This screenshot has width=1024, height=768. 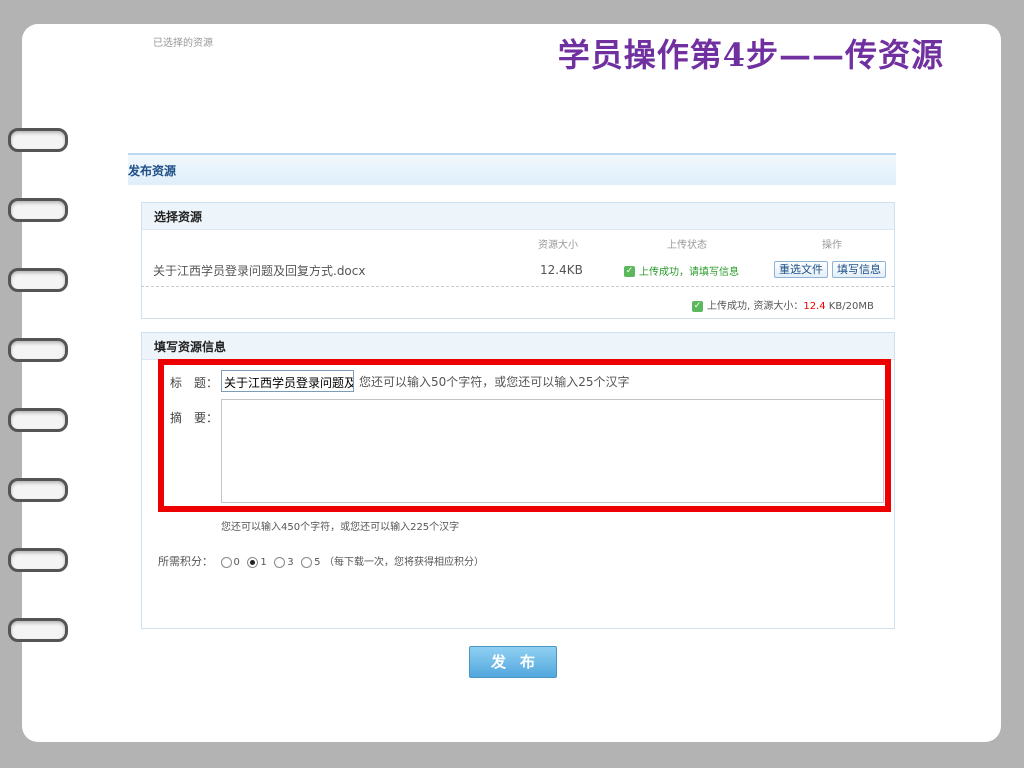 What do you see at coordinates (687, 245) in the screenshot?
I see `column-header-status: 上传状态` at bounding box center [687, 245].